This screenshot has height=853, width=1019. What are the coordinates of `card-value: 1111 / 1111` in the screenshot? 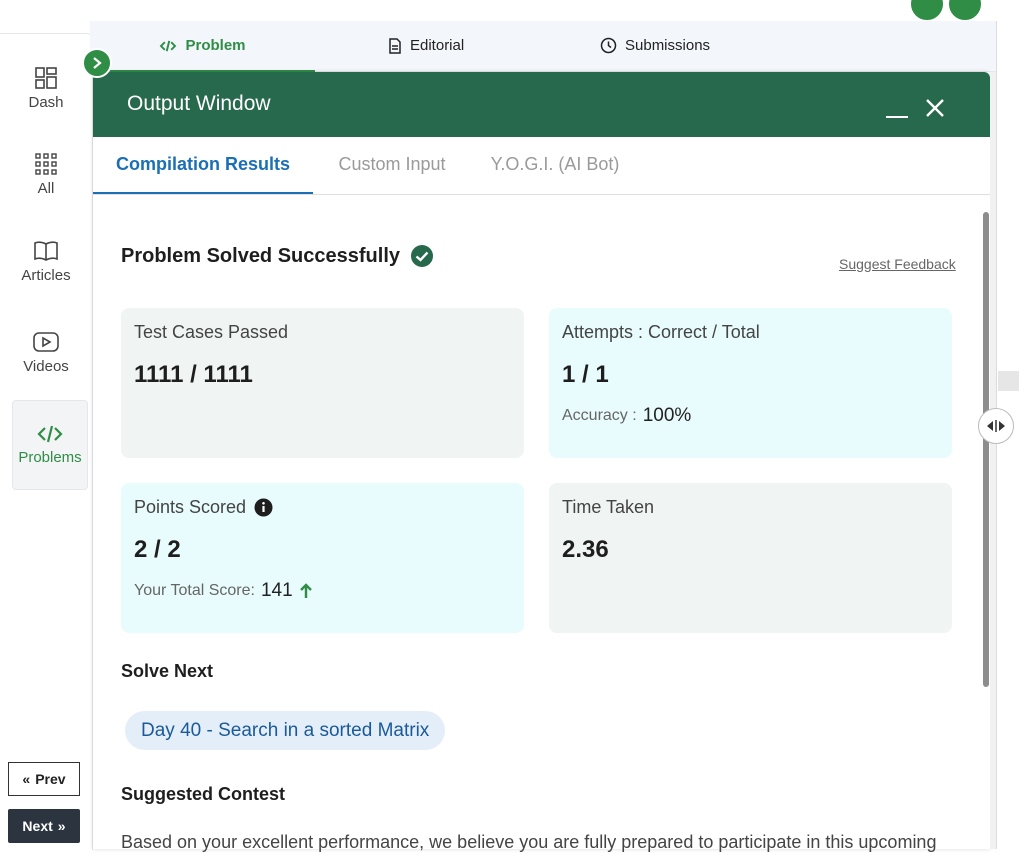 It's located at (193, 374).